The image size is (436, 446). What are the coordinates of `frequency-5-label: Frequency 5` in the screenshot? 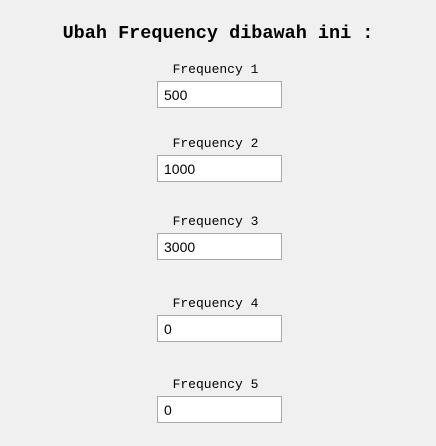 It's located at (215, 384).